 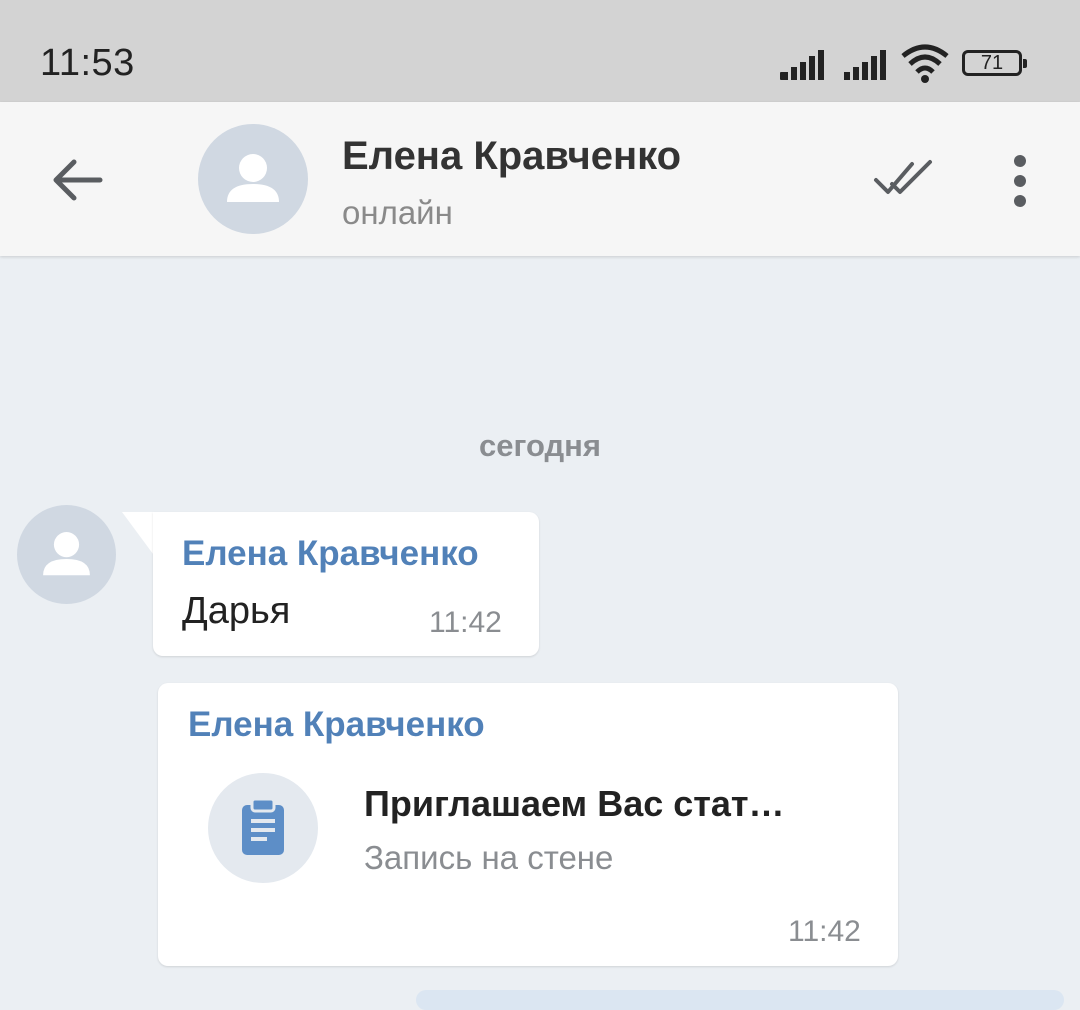 I want to click on message-text: Дарья, so click(x=236, y=611).